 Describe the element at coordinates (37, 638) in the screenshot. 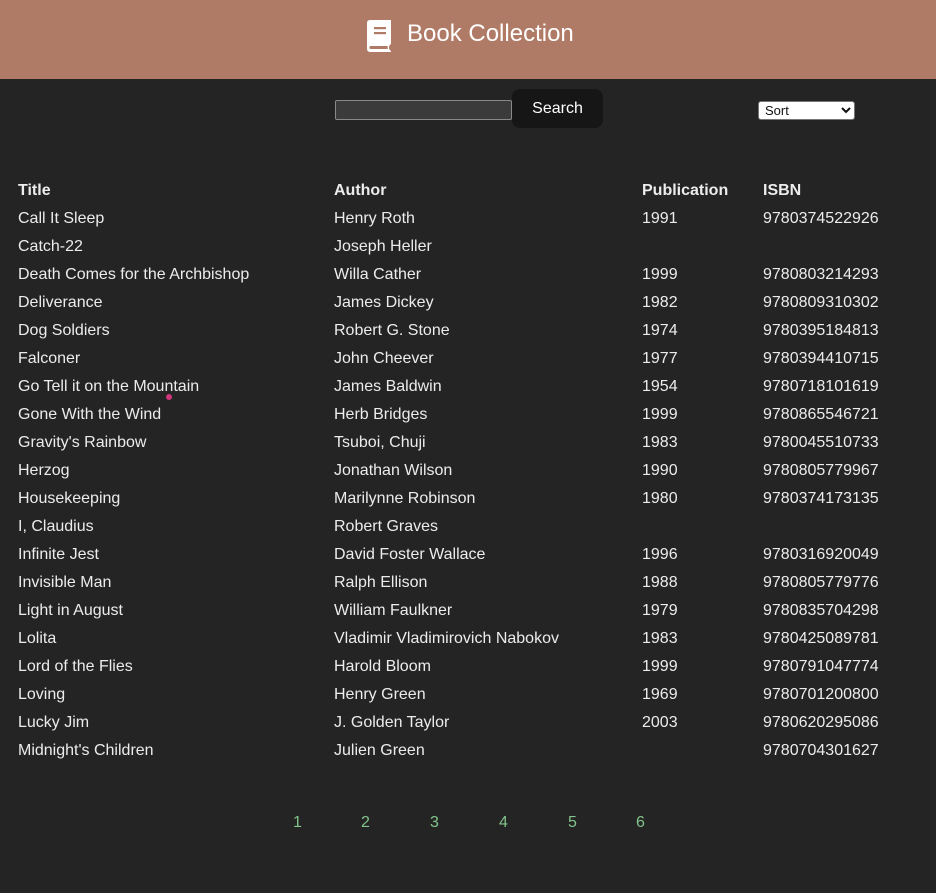

I see `cell-title: Lolita` at that location.